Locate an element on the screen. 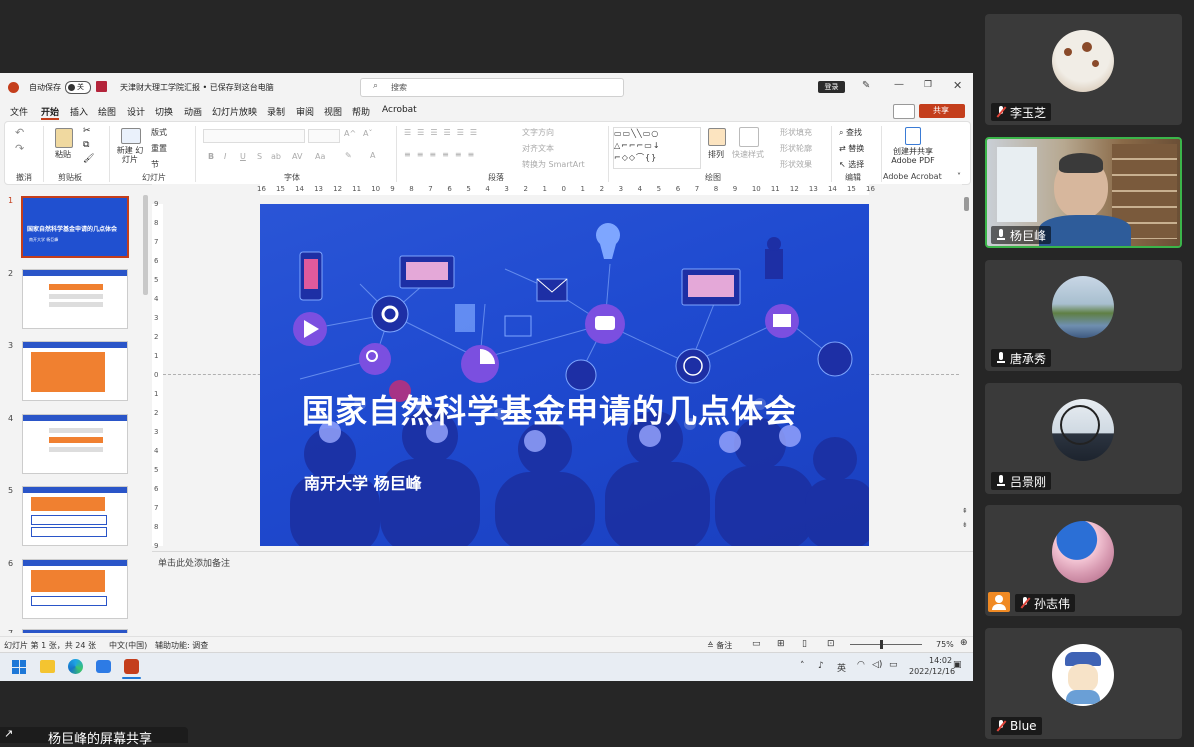 Image resolution: width=1194 pixels, height=747 pixels. shape-effects-button: 形状效果 is located at coordinates (796, 164).